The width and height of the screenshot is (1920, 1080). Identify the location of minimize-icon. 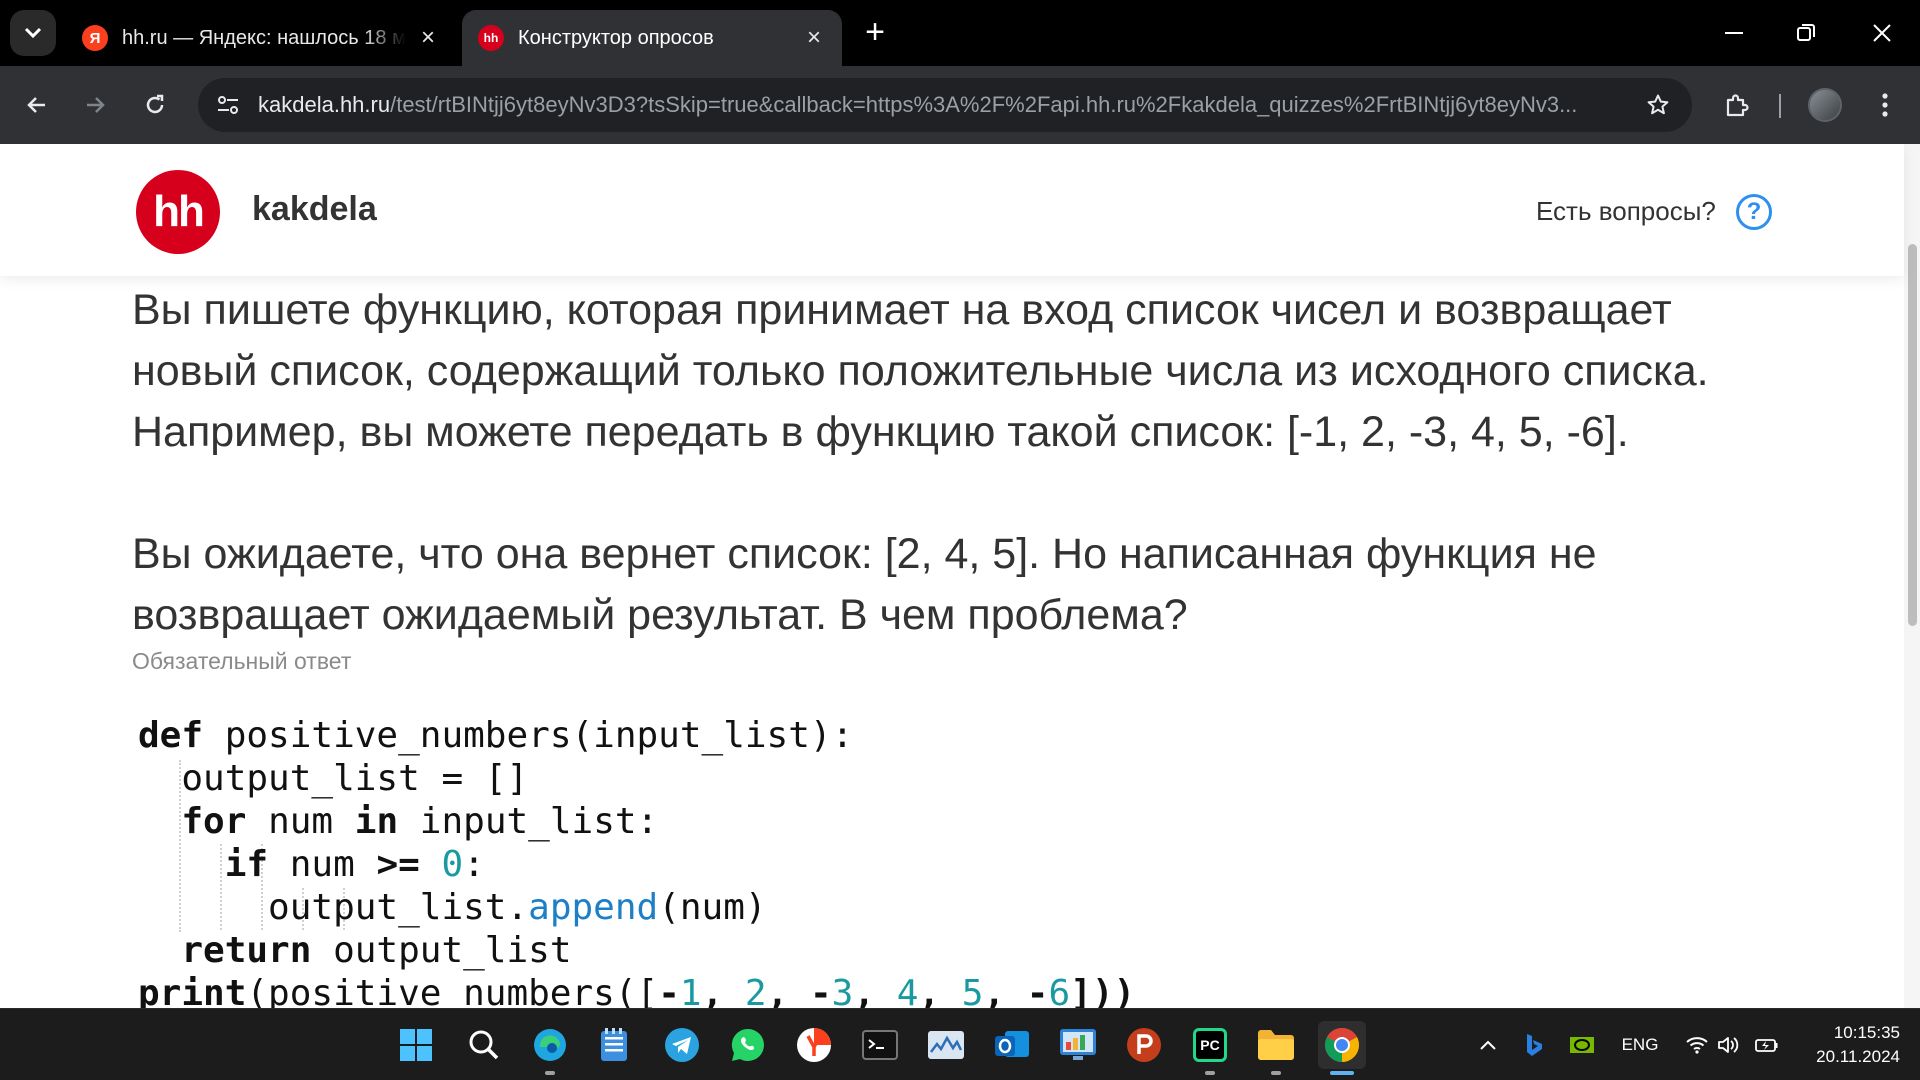
(1734, 33).